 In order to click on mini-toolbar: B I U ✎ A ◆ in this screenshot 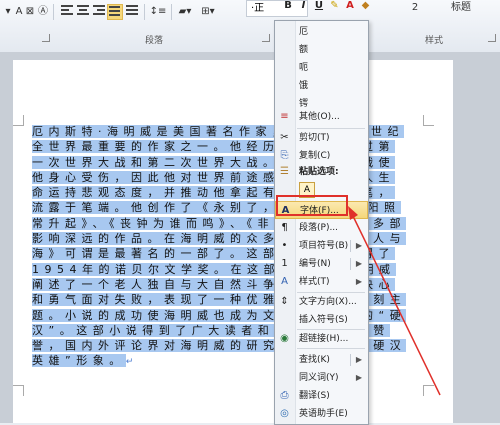, I will do `click(326, 7)`.